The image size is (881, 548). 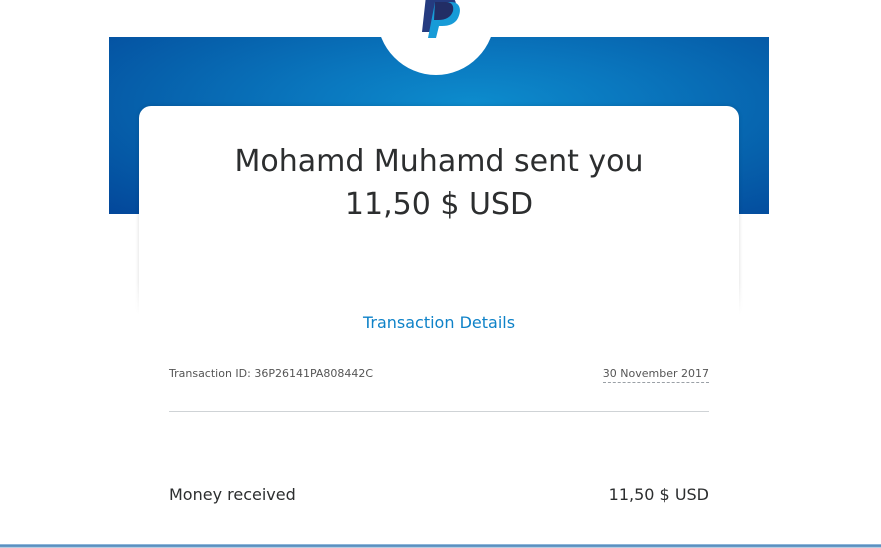 I want to click on headline-amount: 11,50 $ USD, so click(x=439, y=204).